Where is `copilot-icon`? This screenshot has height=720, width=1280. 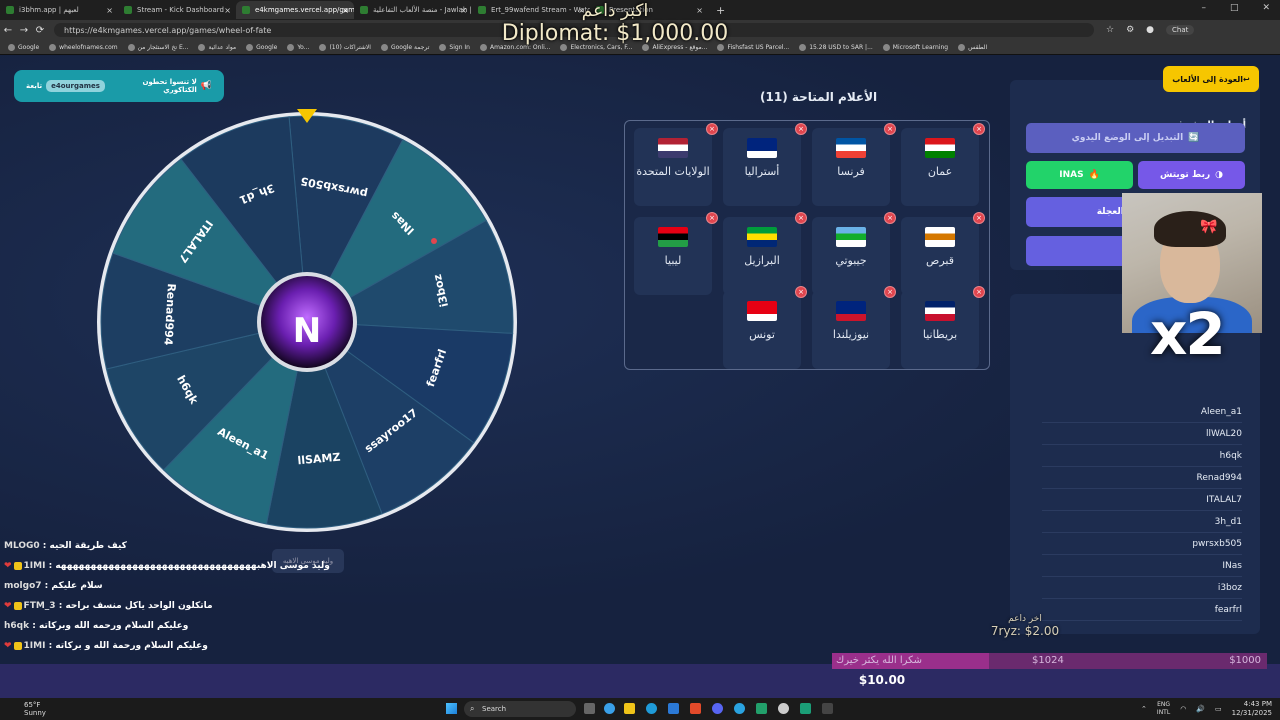 copilot-icon is located at coordinates (609, 708).